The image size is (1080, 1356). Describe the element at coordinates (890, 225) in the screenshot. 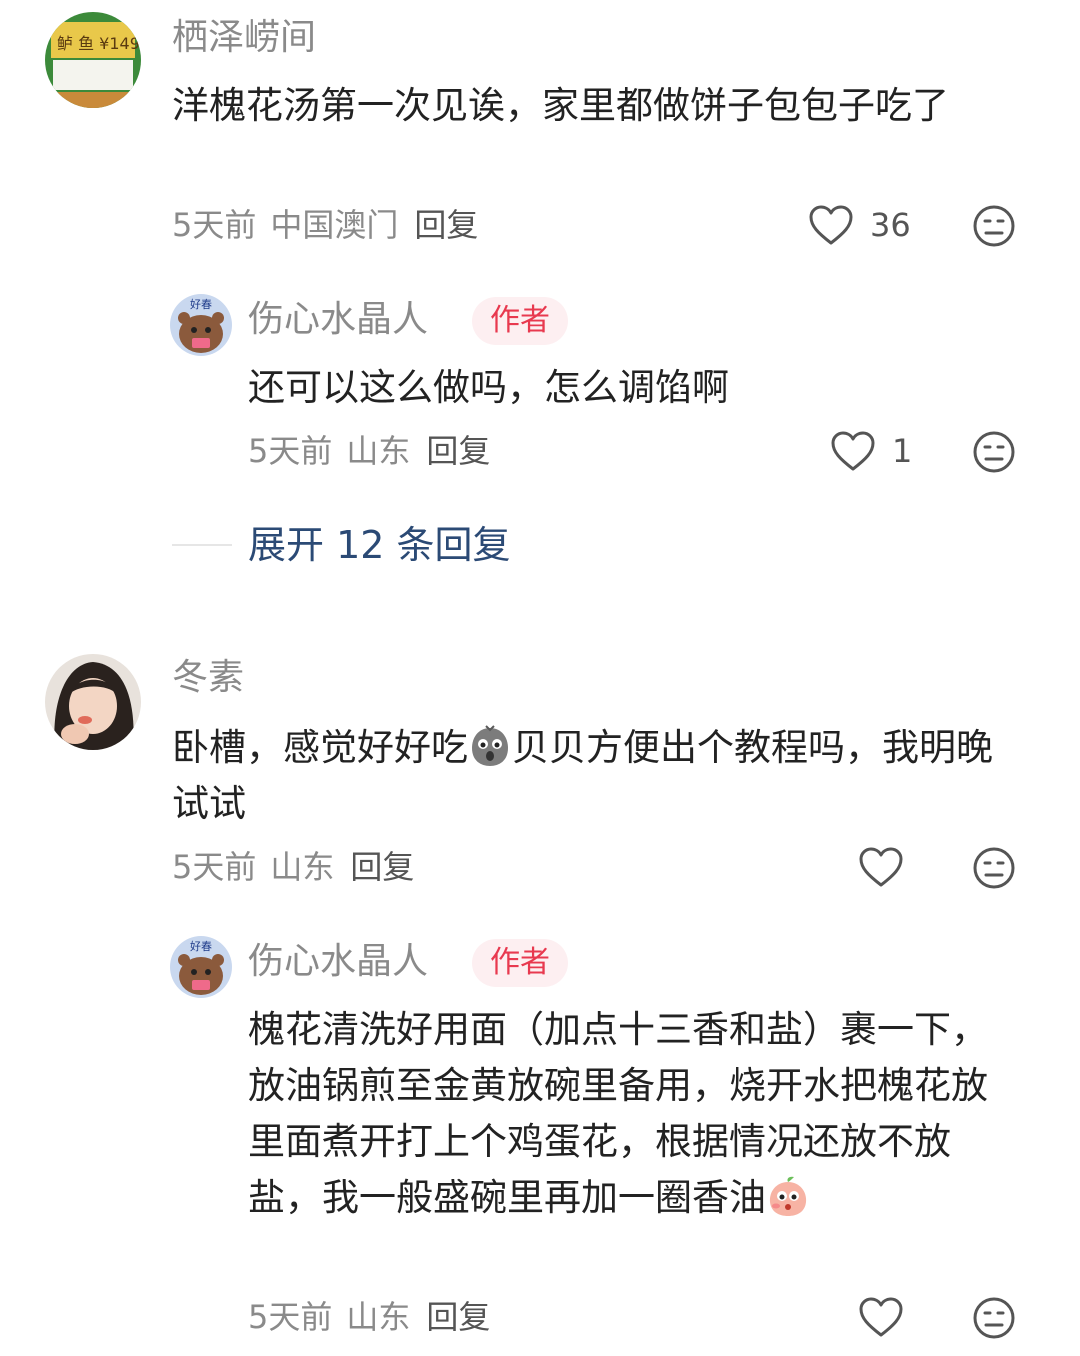

I see `like-count: 36` at that location.